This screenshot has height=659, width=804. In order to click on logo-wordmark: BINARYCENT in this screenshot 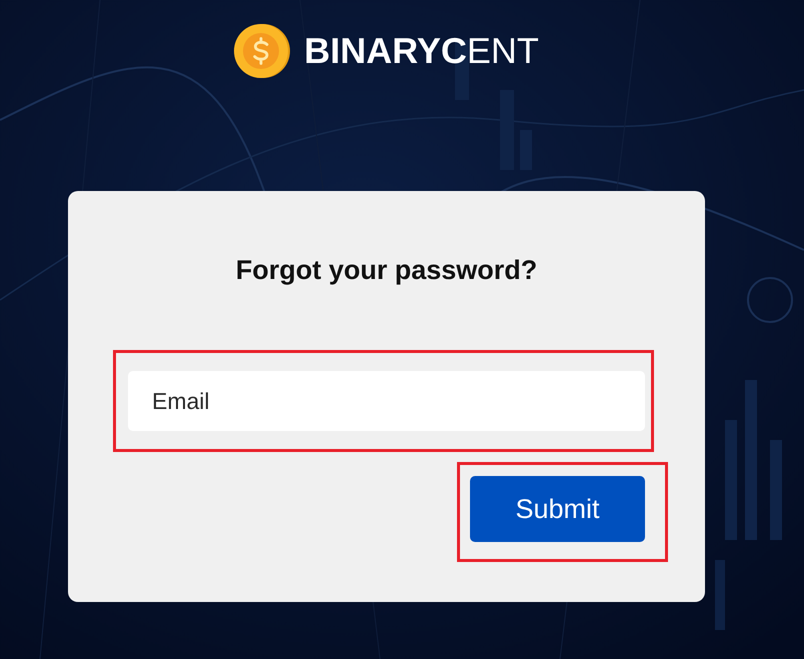, I will do `click(421, 51)`.